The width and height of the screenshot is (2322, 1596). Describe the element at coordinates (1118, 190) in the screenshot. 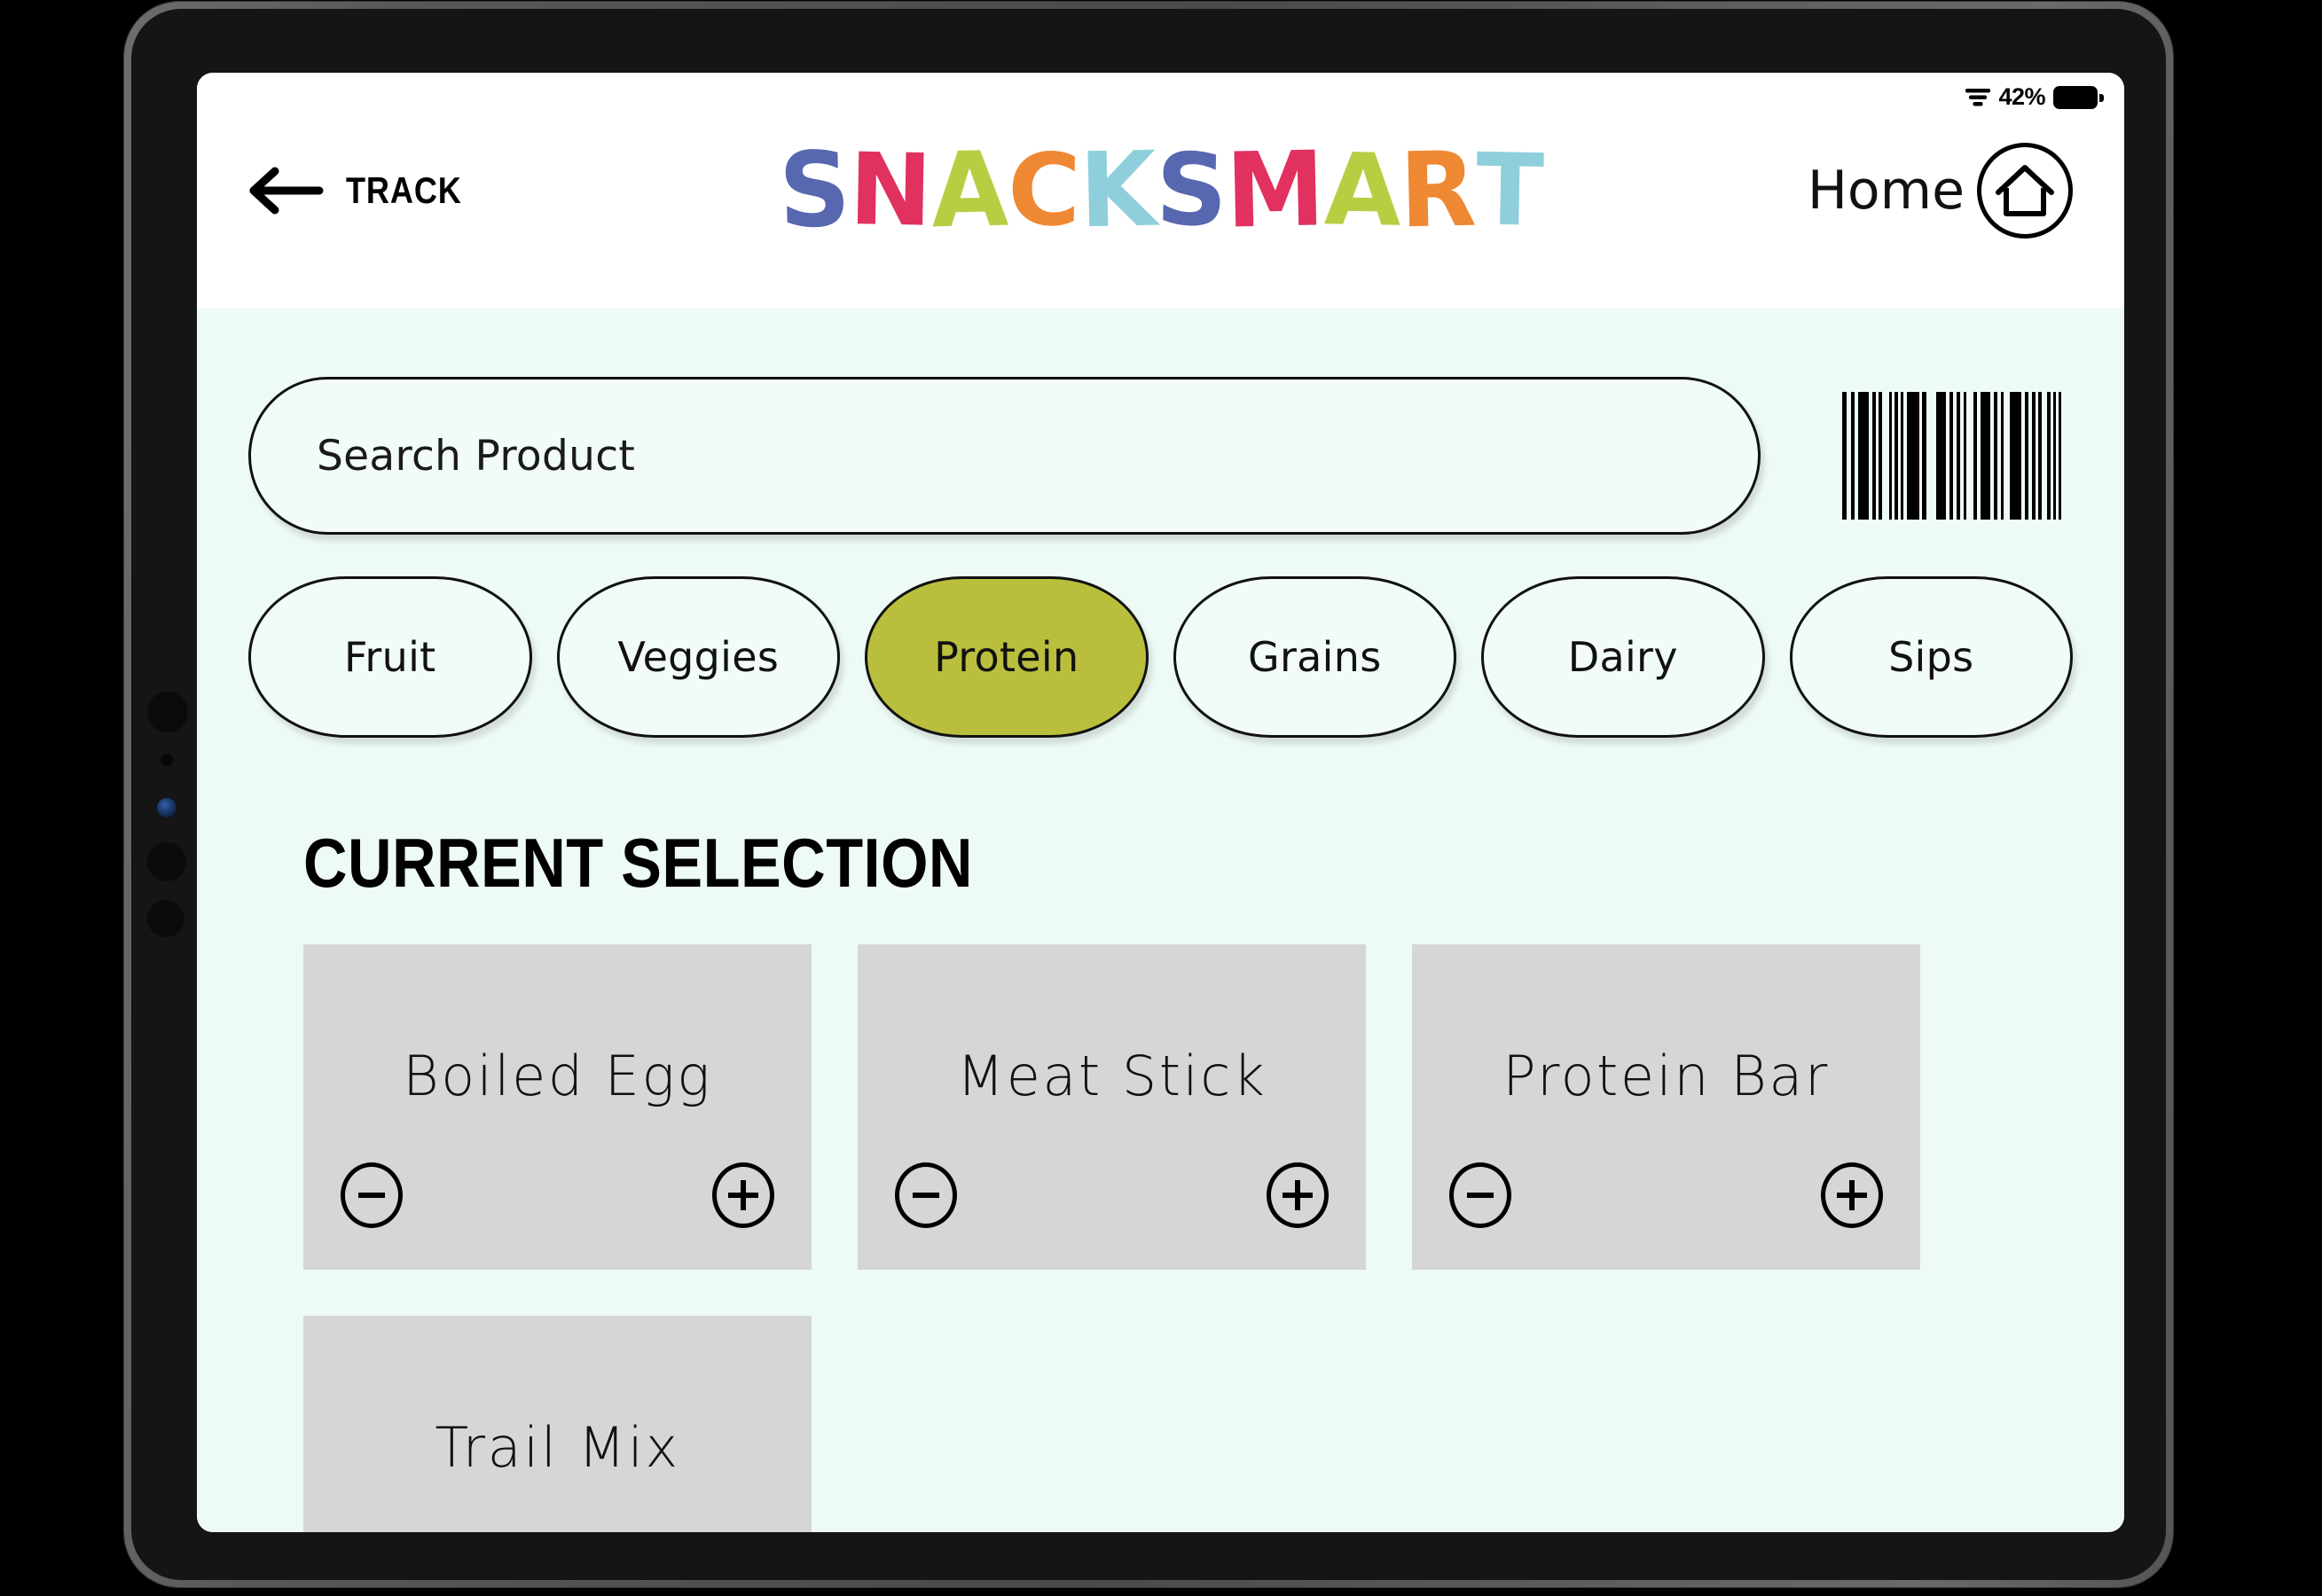

I see `logo-letter: K` at that location.